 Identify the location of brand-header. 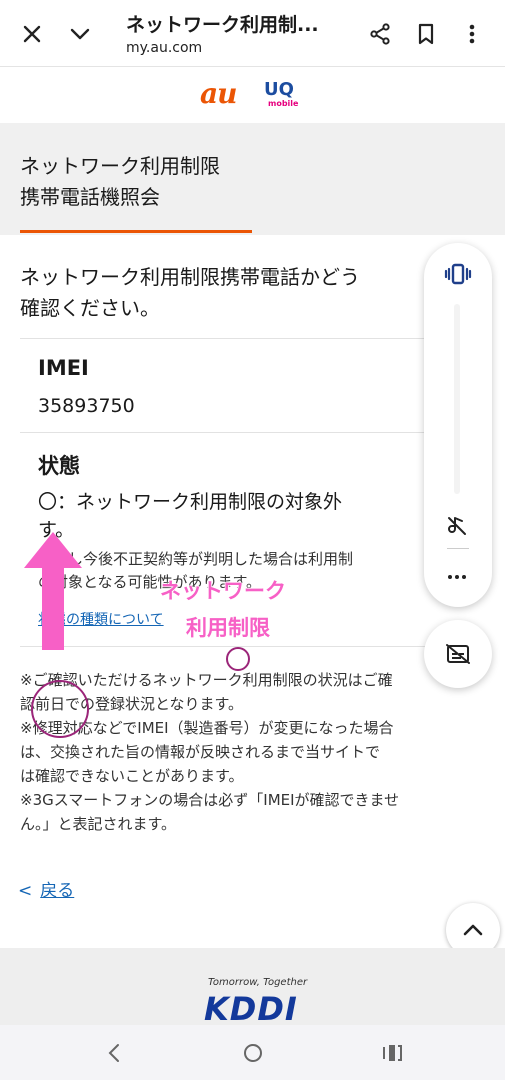
(252, 95).